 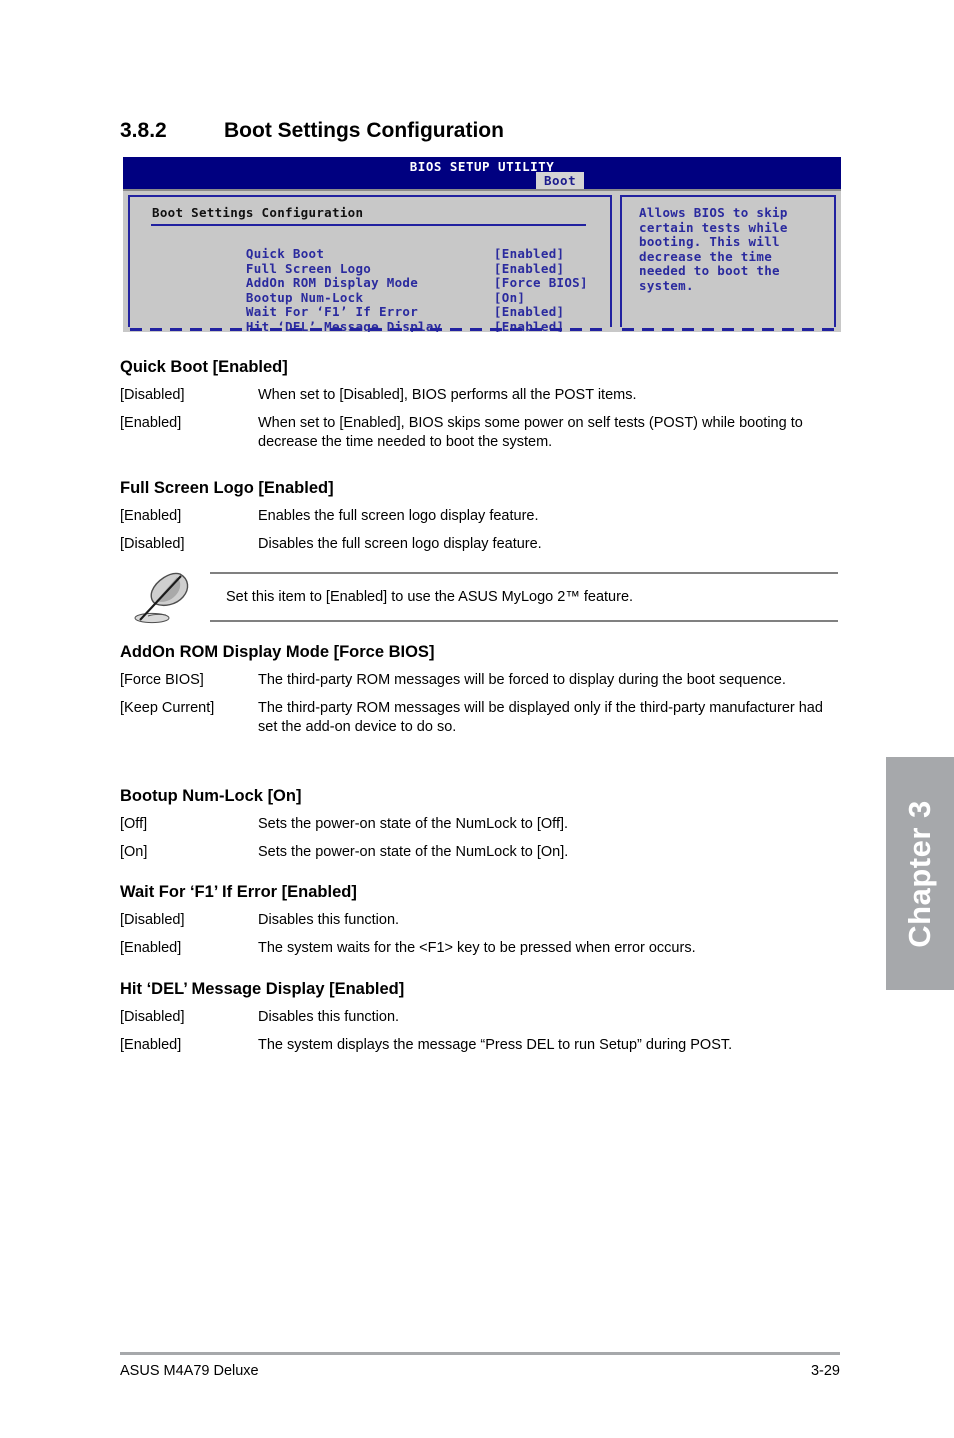 What do you see at coordinates (143, 130) in the screenshot?
I see `section-number: 3.8.2` at bounding box center [143, 130].